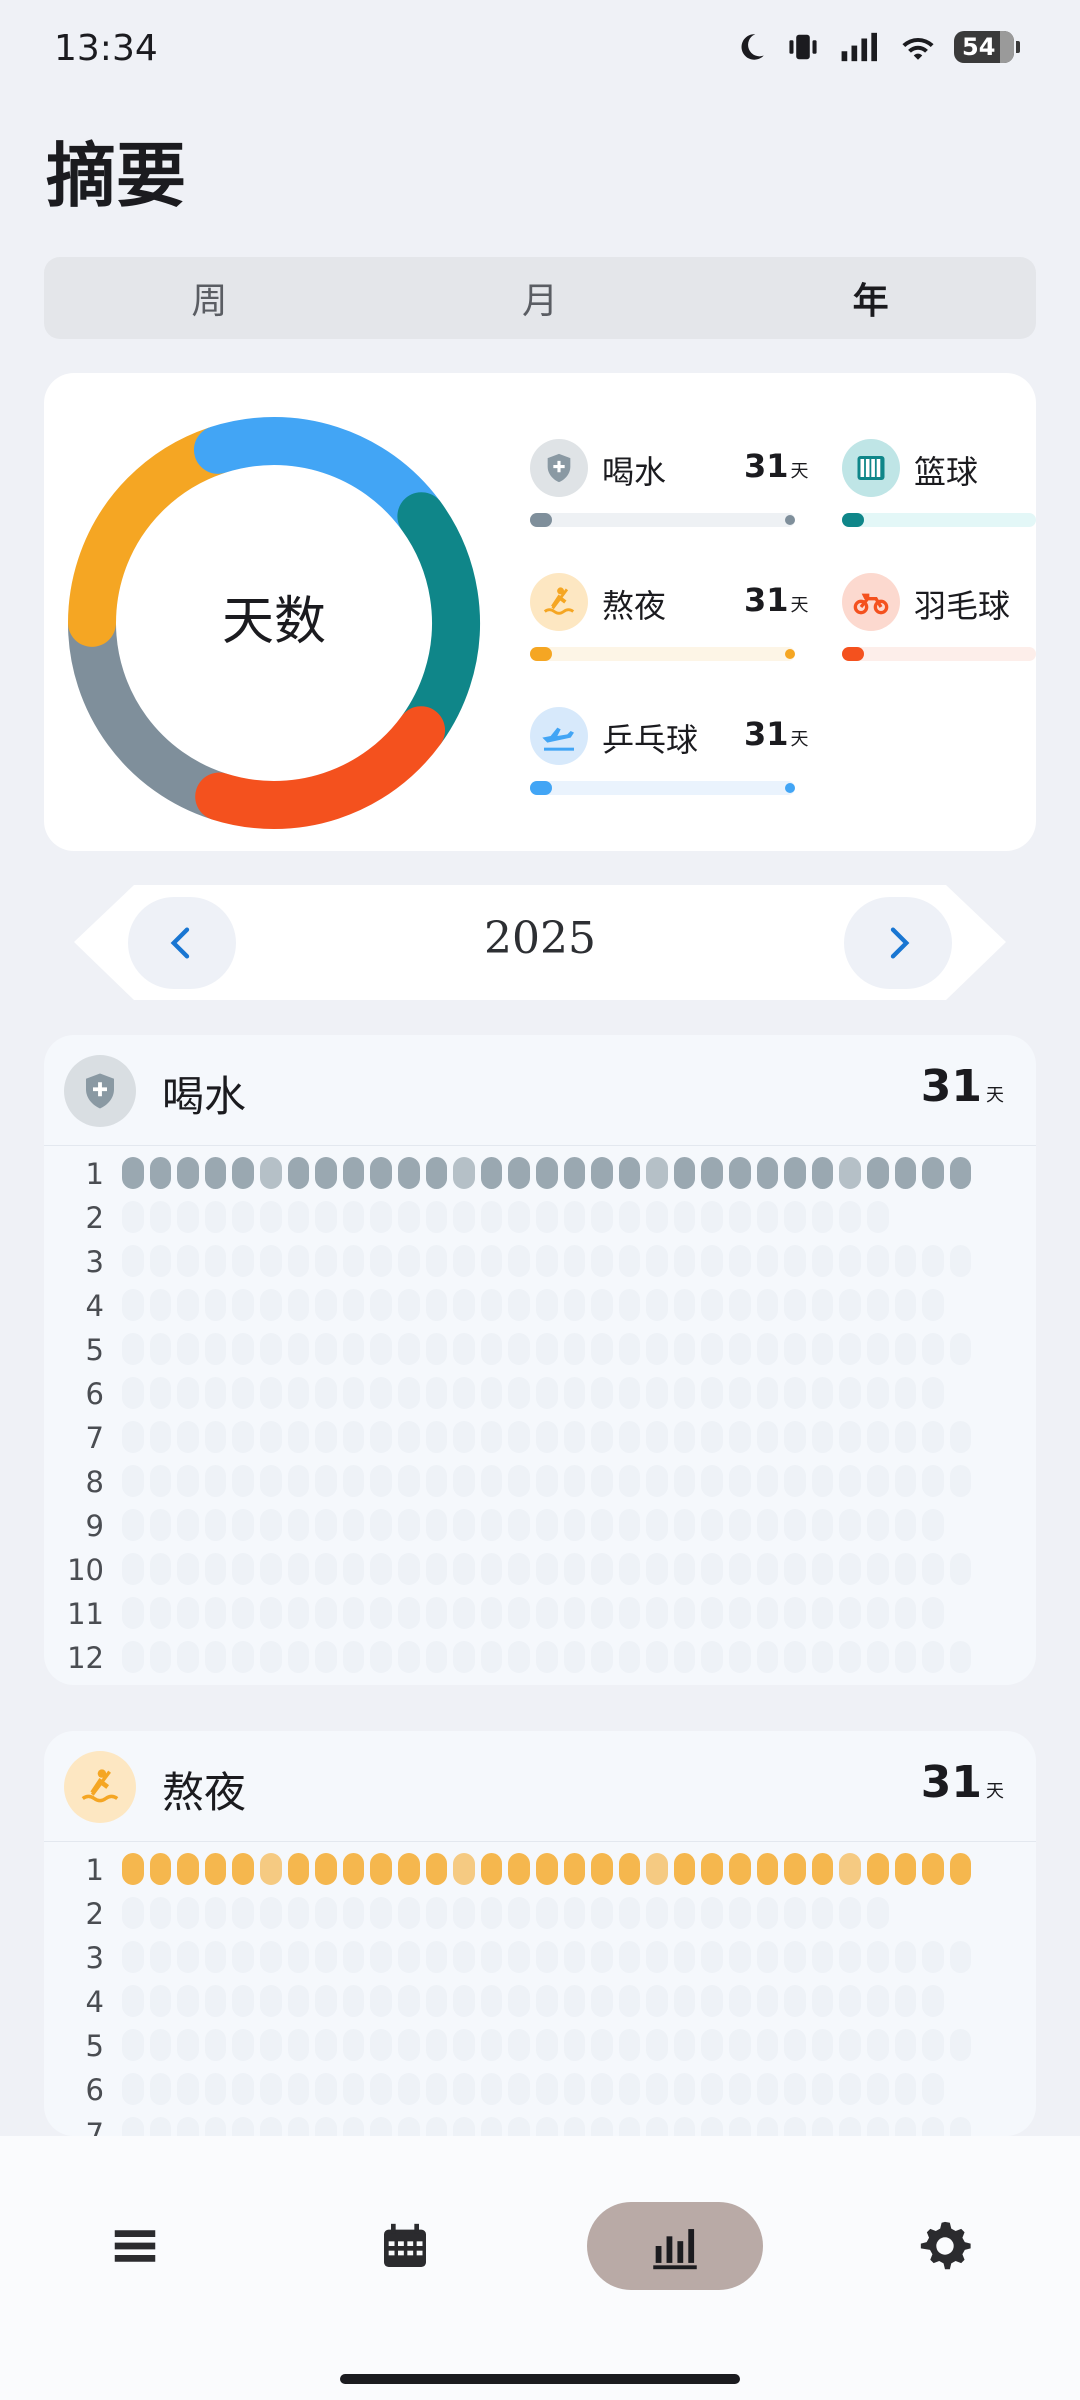  Describe the element at coordinates (945, 2246) in the screenshot. I see `nav-settings` at that location.